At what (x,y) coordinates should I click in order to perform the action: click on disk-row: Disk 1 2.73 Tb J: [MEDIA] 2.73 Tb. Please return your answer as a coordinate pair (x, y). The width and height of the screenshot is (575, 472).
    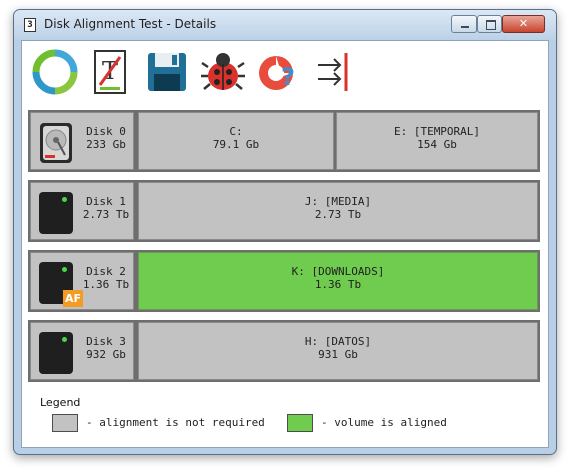
    Looking at the image, I should click on (284, 211).